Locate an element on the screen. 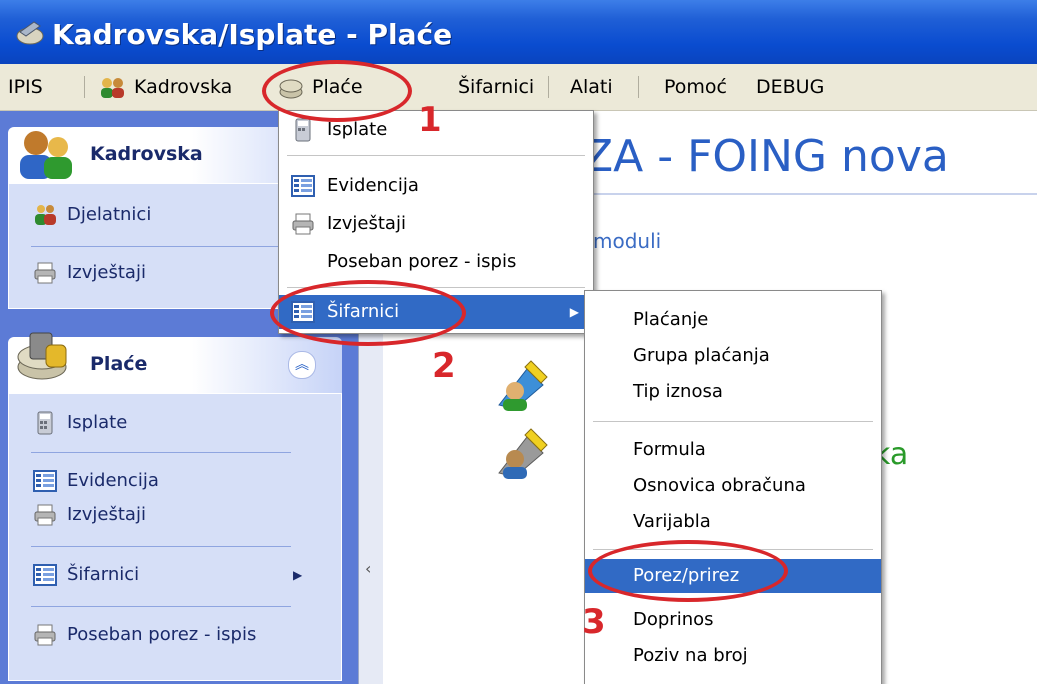 The height and width of the screenshot is (684, 1037). sidebar-item-isplate: Isplate is located at coordinates (80, 423).